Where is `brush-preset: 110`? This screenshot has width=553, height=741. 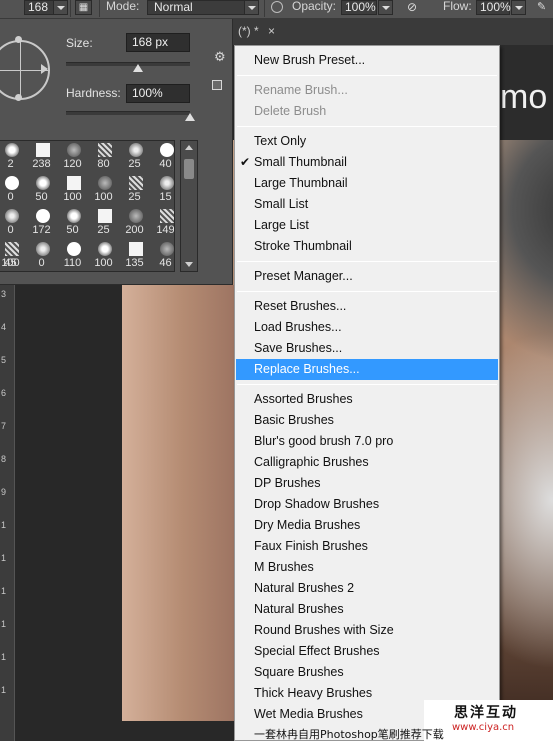
brush-preset: 110 is located at coordinates (72, 255).